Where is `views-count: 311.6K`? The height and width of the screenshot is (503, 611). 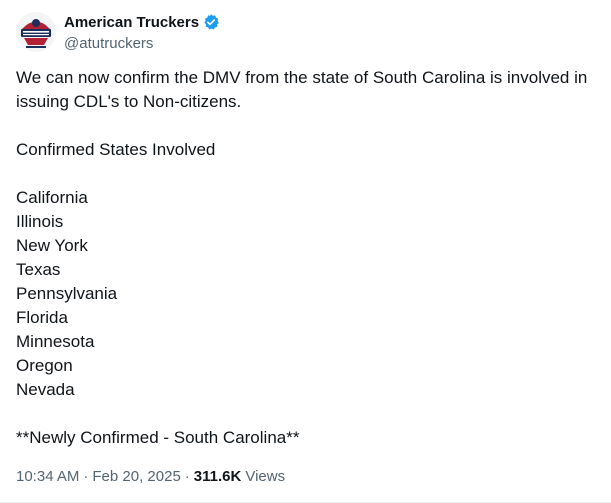 views-count: 311.6K is located at coordinates (218, 476).